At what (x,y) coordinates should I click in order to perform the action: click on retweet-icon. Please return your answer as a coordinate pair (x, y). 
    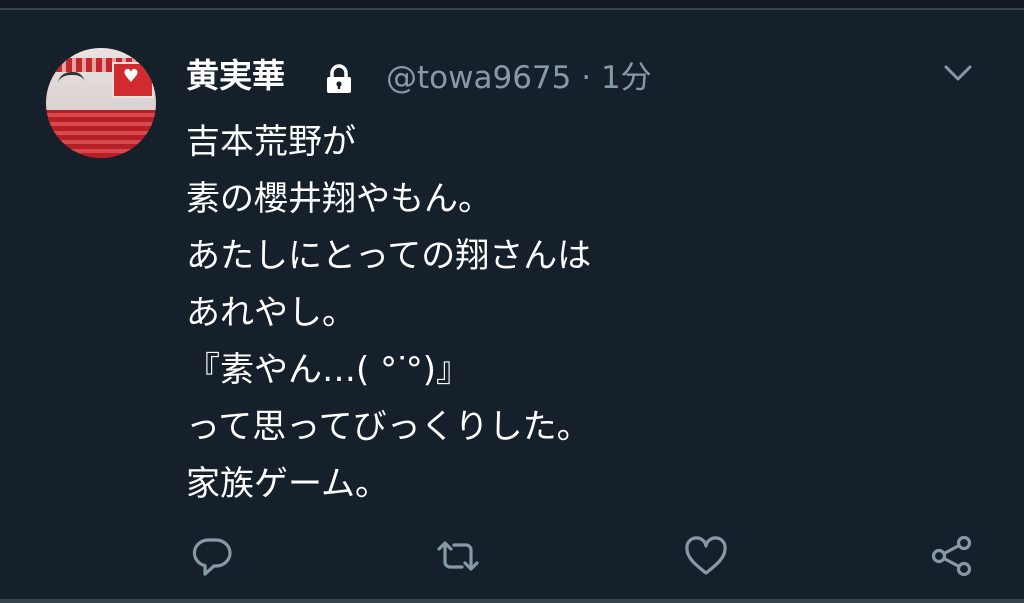
    Looking at the image, I should click on (458, 556).